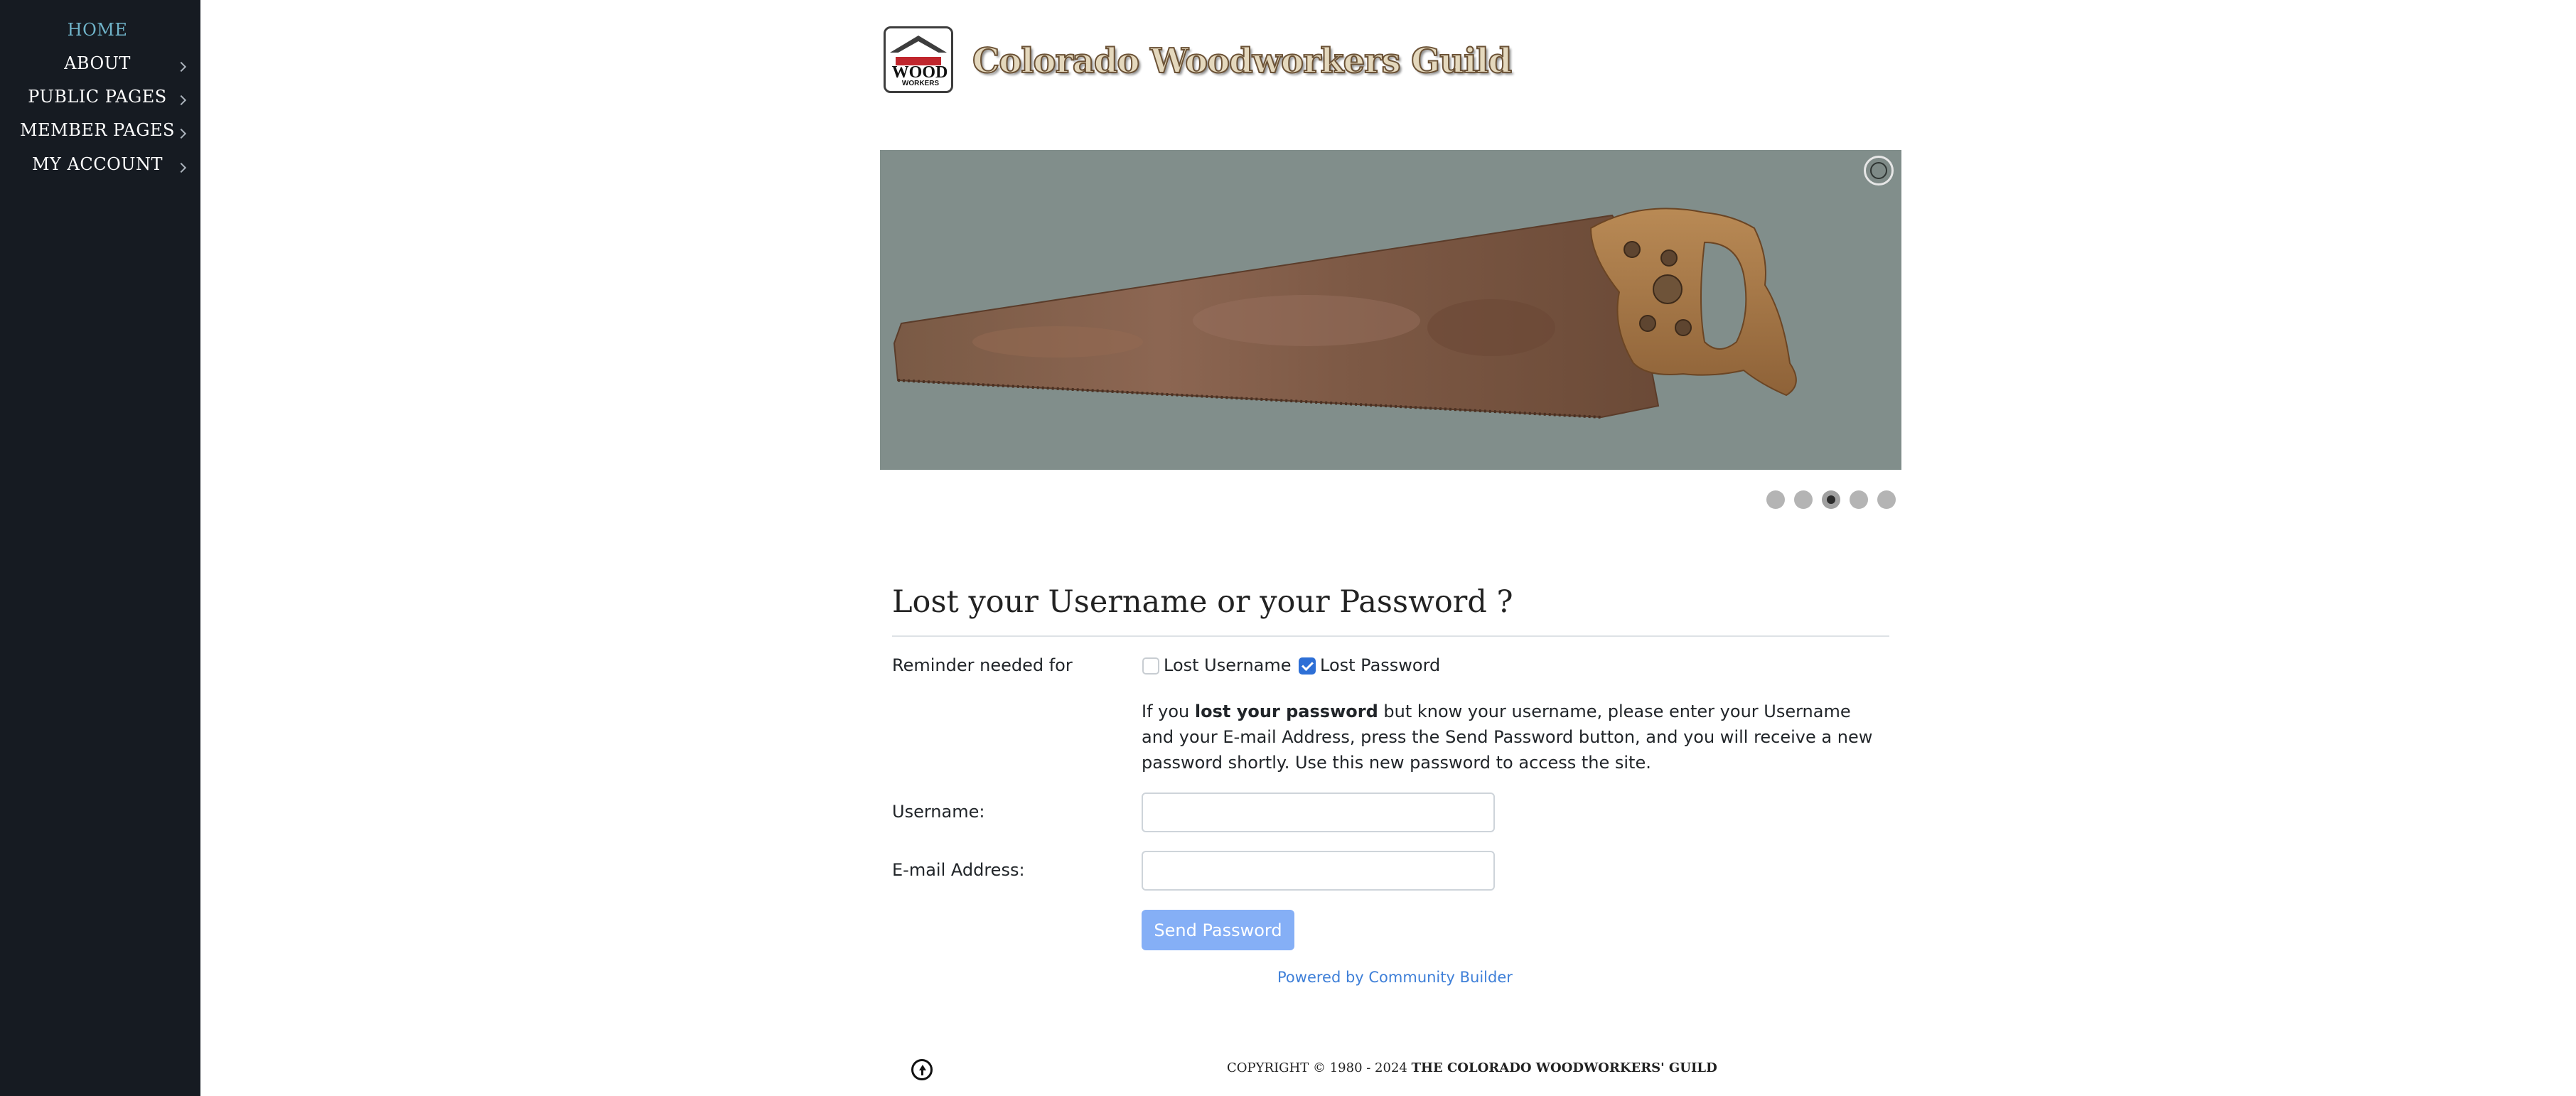 This screenshot has width=2576, height=1096. What do you see at coordinates (938, 812) in the screenshot?
I see `username-label: Username:` at bounding box center [938, 812].